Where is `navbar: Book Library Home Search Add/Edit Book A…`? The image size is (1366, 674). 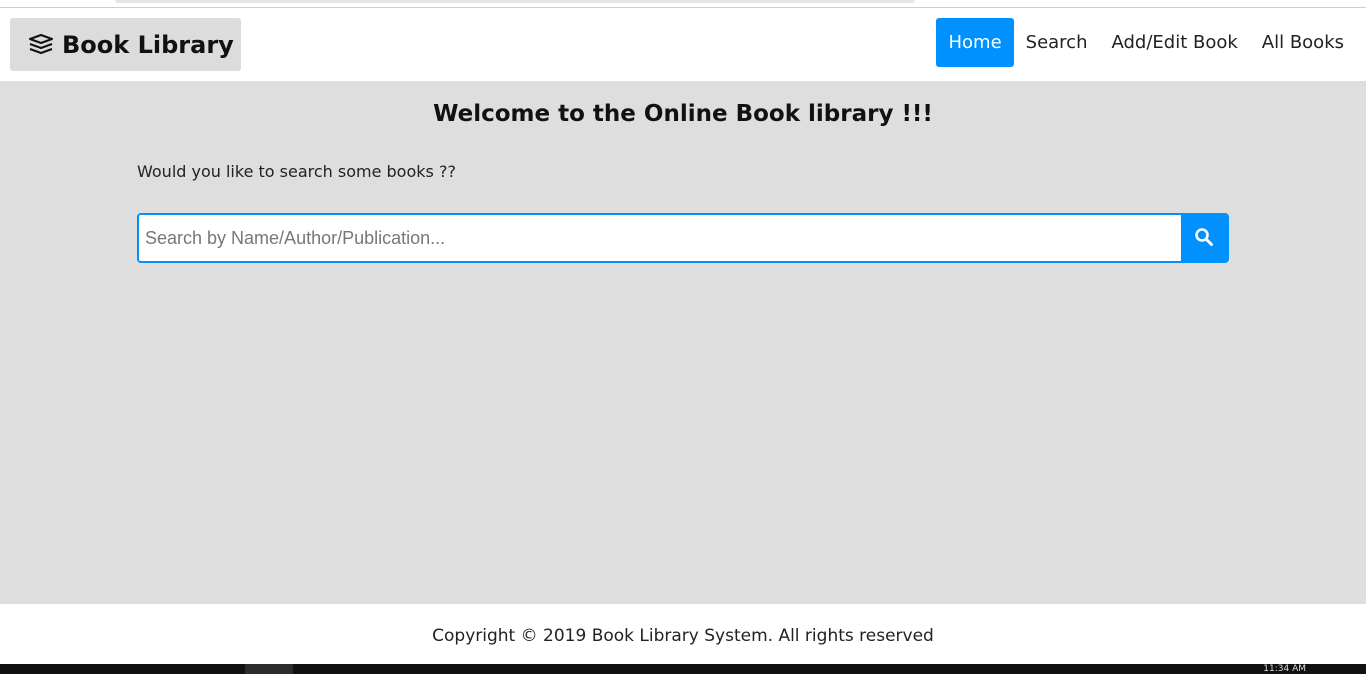
navbar: Book Library Home Search Add/Edit Book A… is located at coordinates (683, 44).